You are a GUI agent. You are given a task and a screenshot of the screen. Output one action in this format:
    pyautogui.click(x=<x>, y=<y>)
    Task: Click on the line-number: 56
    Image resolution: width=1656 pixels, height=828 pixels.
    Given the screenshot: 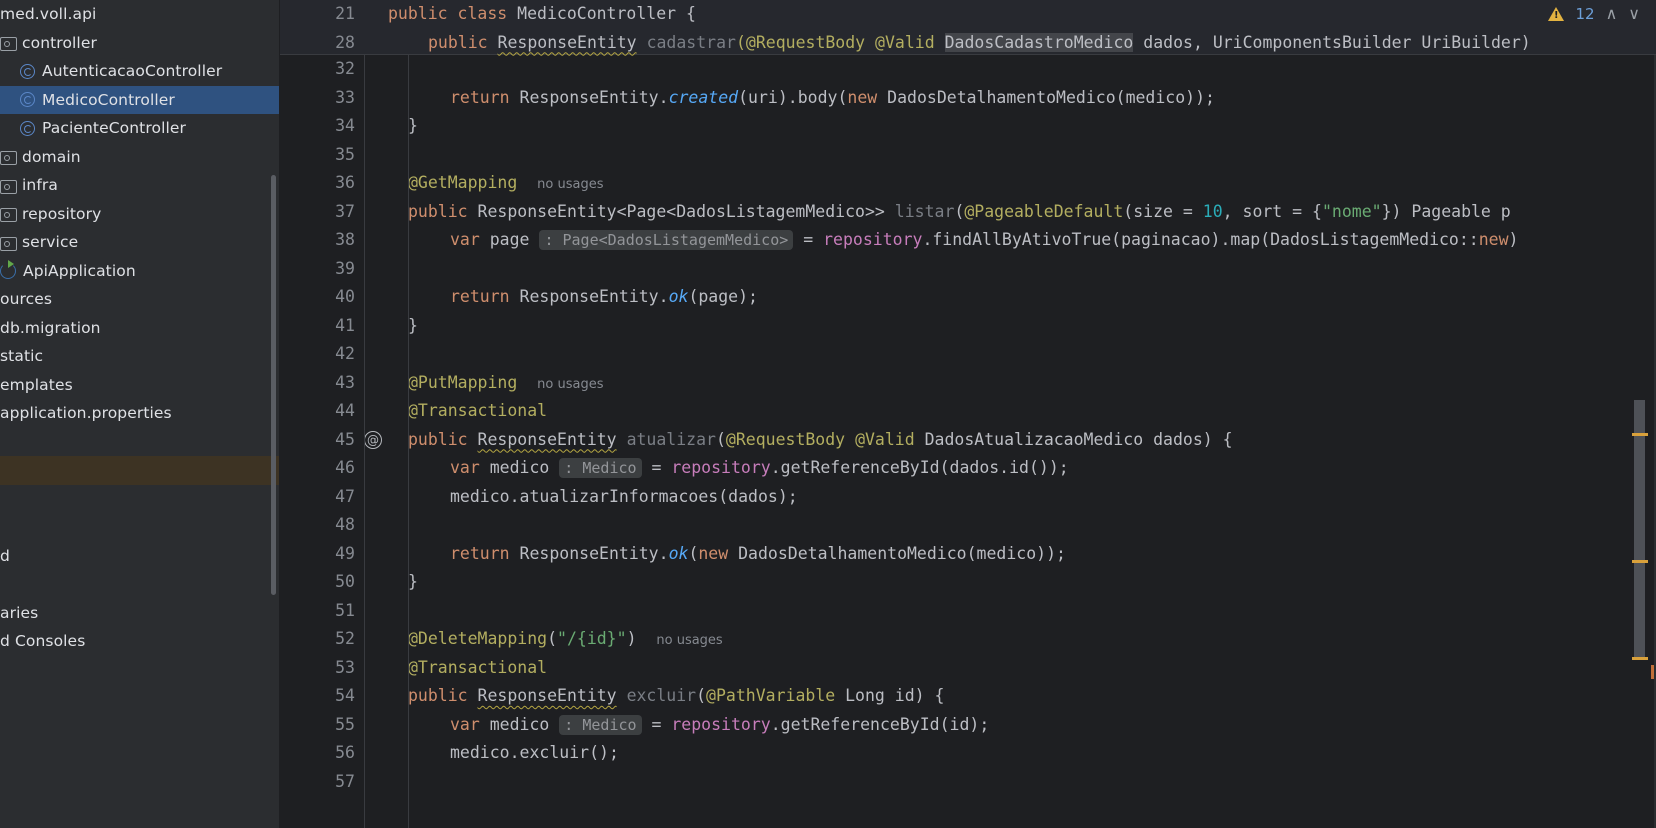 What is the action you would take?
    pyautogui.click(x=345, y=752)
    